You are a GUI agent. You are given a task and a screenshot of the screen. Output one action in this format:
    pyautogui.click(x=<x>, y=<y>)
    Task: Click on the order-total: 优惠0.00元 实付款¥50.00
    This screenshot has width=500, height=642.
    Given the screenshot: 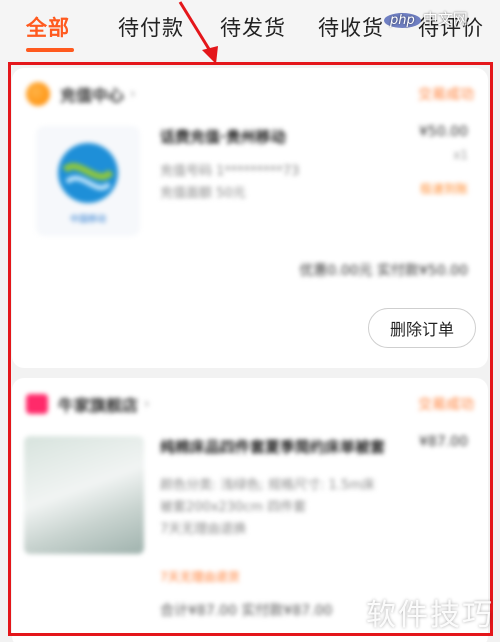 What is the action you would take?
    pyautogui.click(x=383, y=271)
    